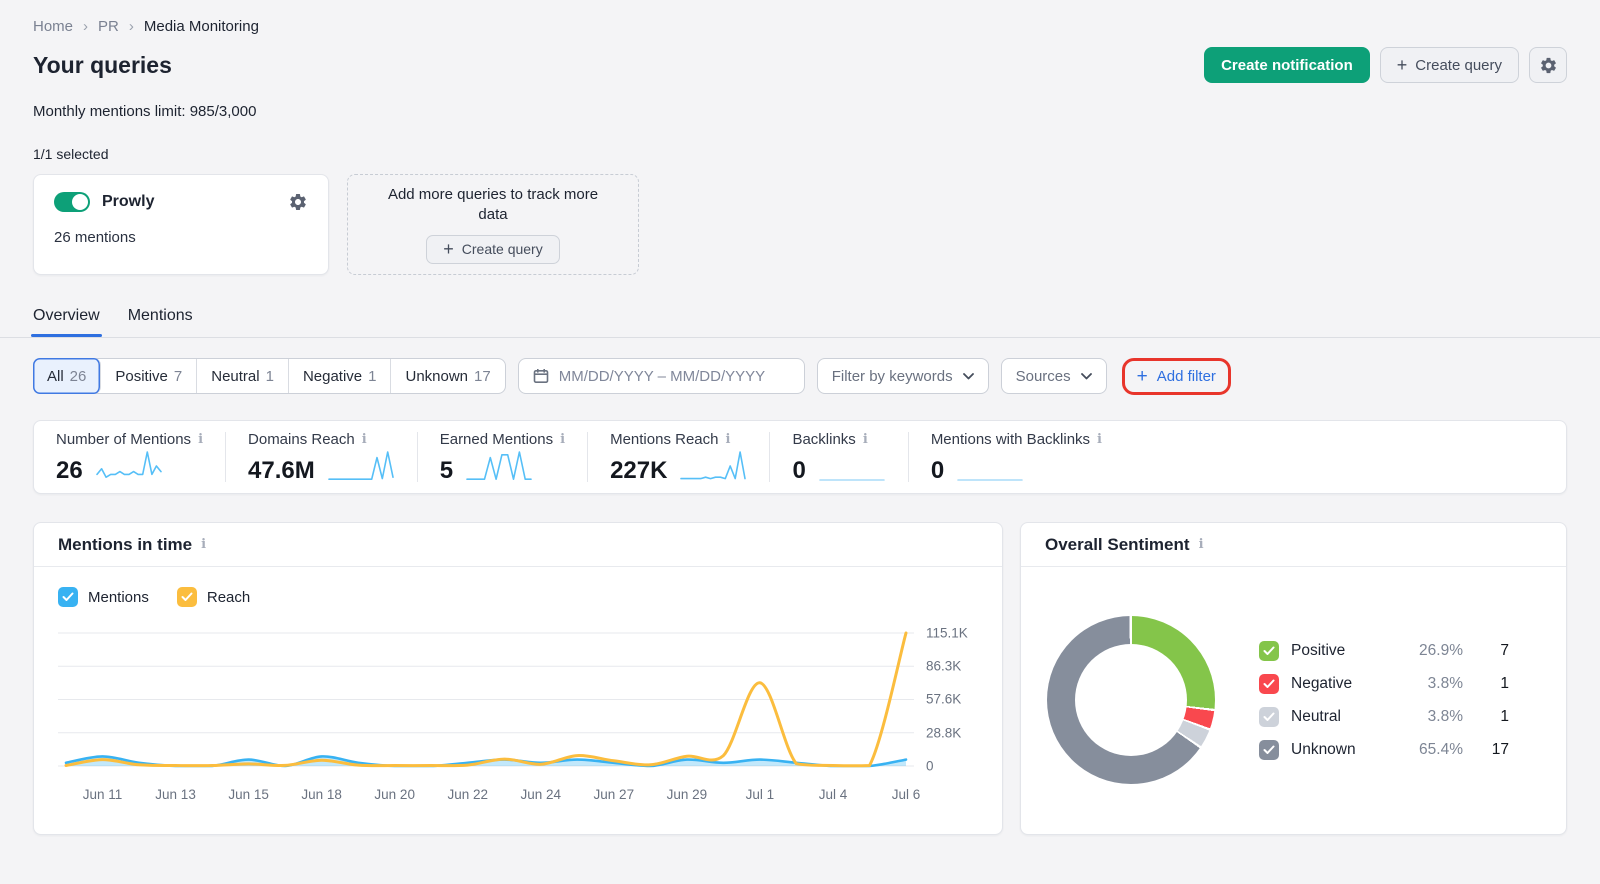 The width and height of the screenshot is (1600, 884). Describe the element at coordinates (1504, 650) in the screenshot. I see `sentiment-count: 7` at that location.